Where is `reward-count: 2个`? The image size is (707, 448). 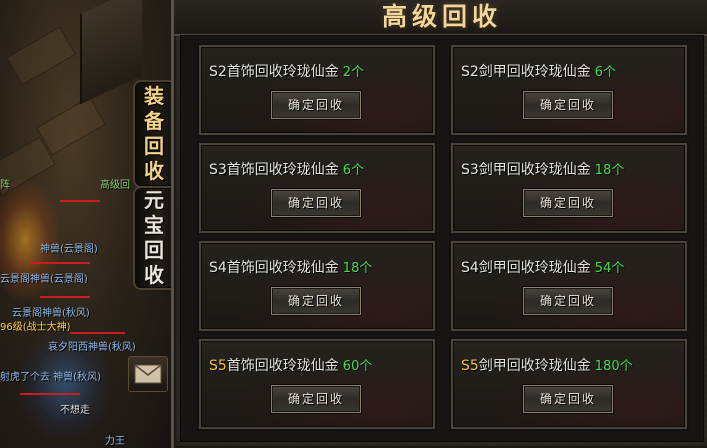
reward-count: 2个 is located at coordinates (353, 72).